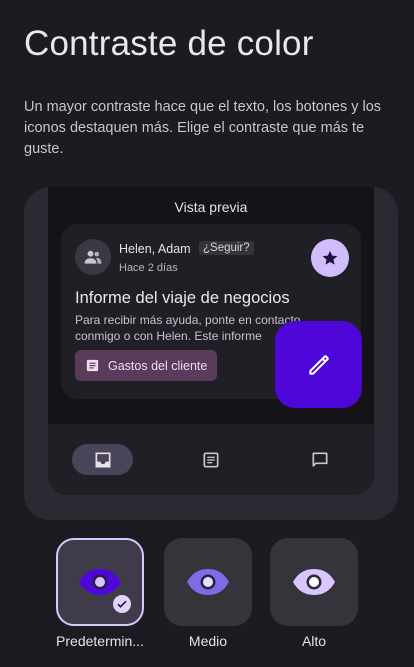 This screenshot has height=667, width=414. I want to click on nav-article, so click(211, 459).